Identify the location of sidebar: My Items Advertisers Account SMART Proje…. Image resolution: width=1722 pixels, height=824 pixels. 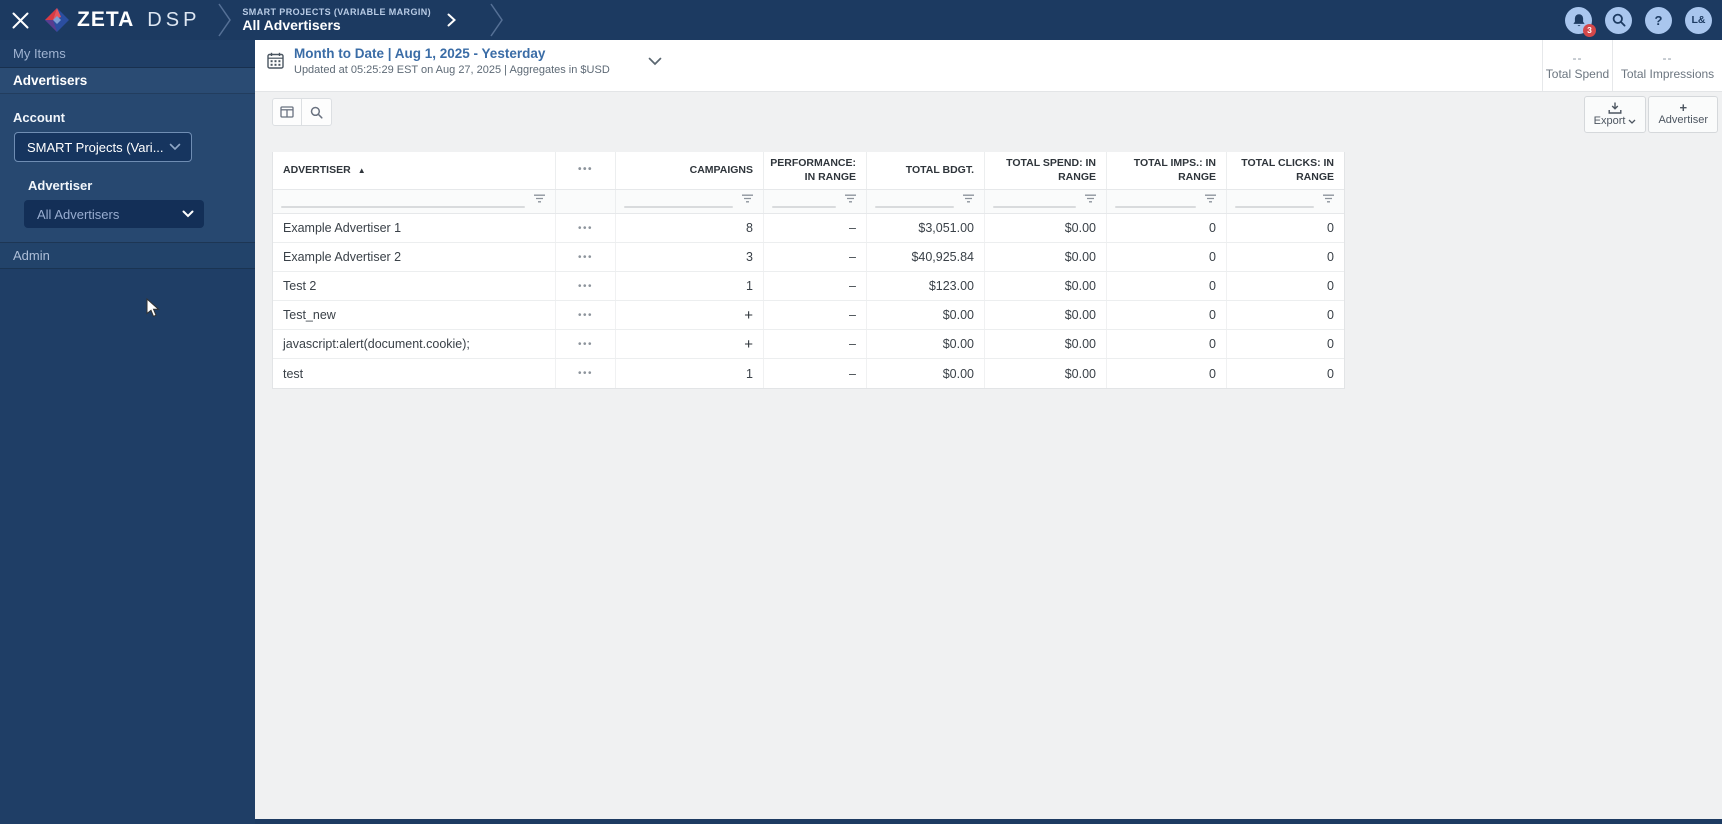
(127, 432).